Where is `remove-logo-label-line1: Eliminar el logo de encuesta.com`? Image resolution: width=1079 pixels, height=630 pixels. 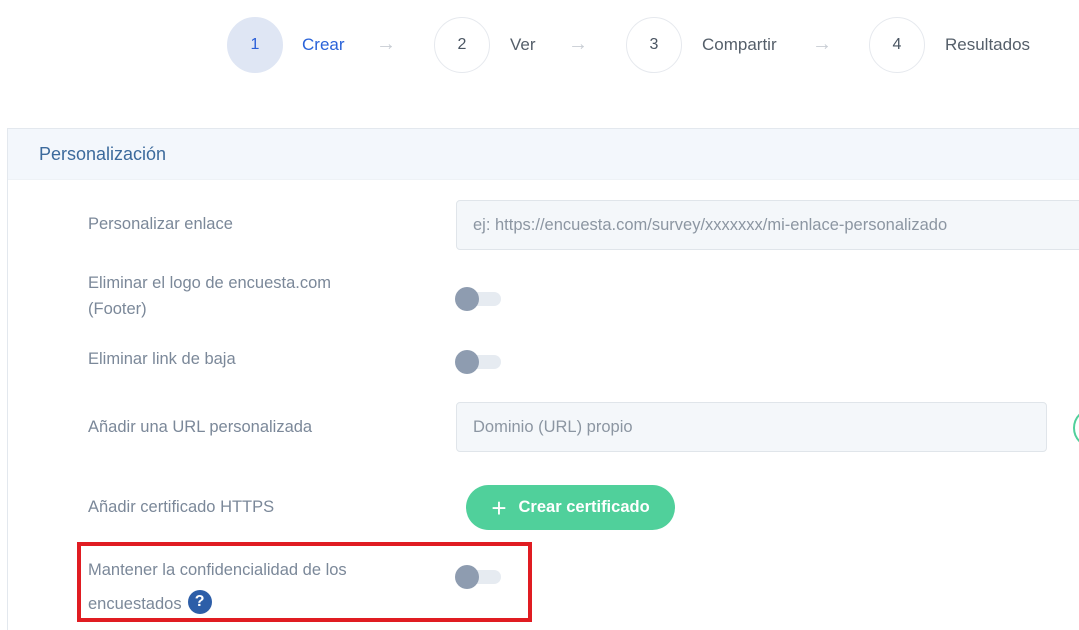
remove-logo-label-line1: Eliminar el logo de encuesta.com is located at coordinates (210, 283).